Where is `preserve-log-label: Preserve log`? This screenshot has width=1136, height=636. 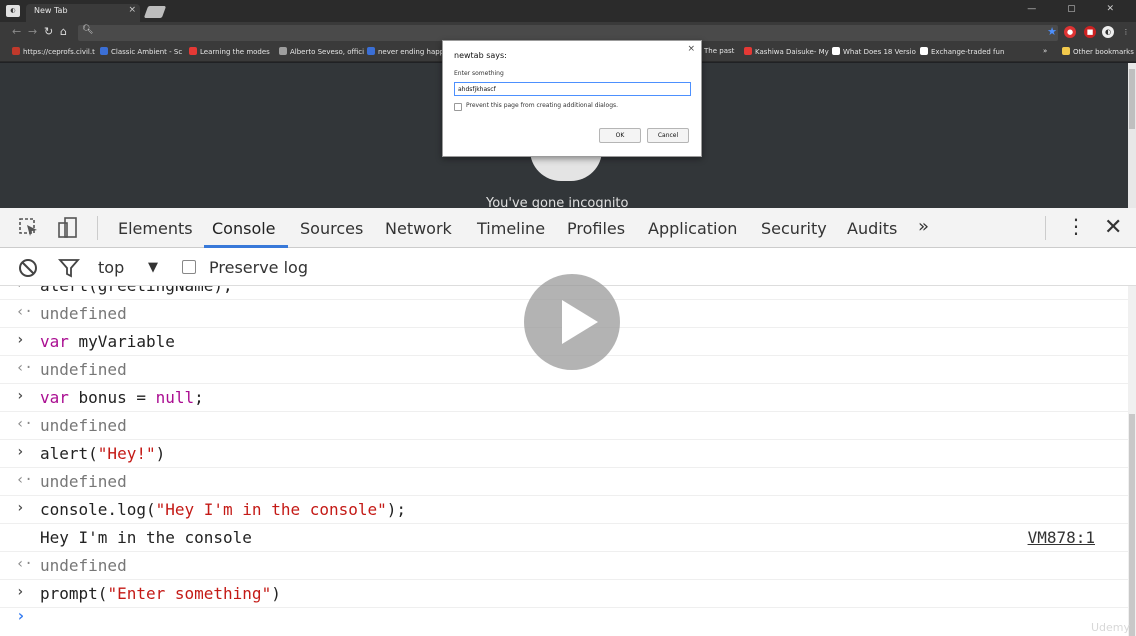 preserve-log-label: Preserve log is located at coordinates (258, 267).